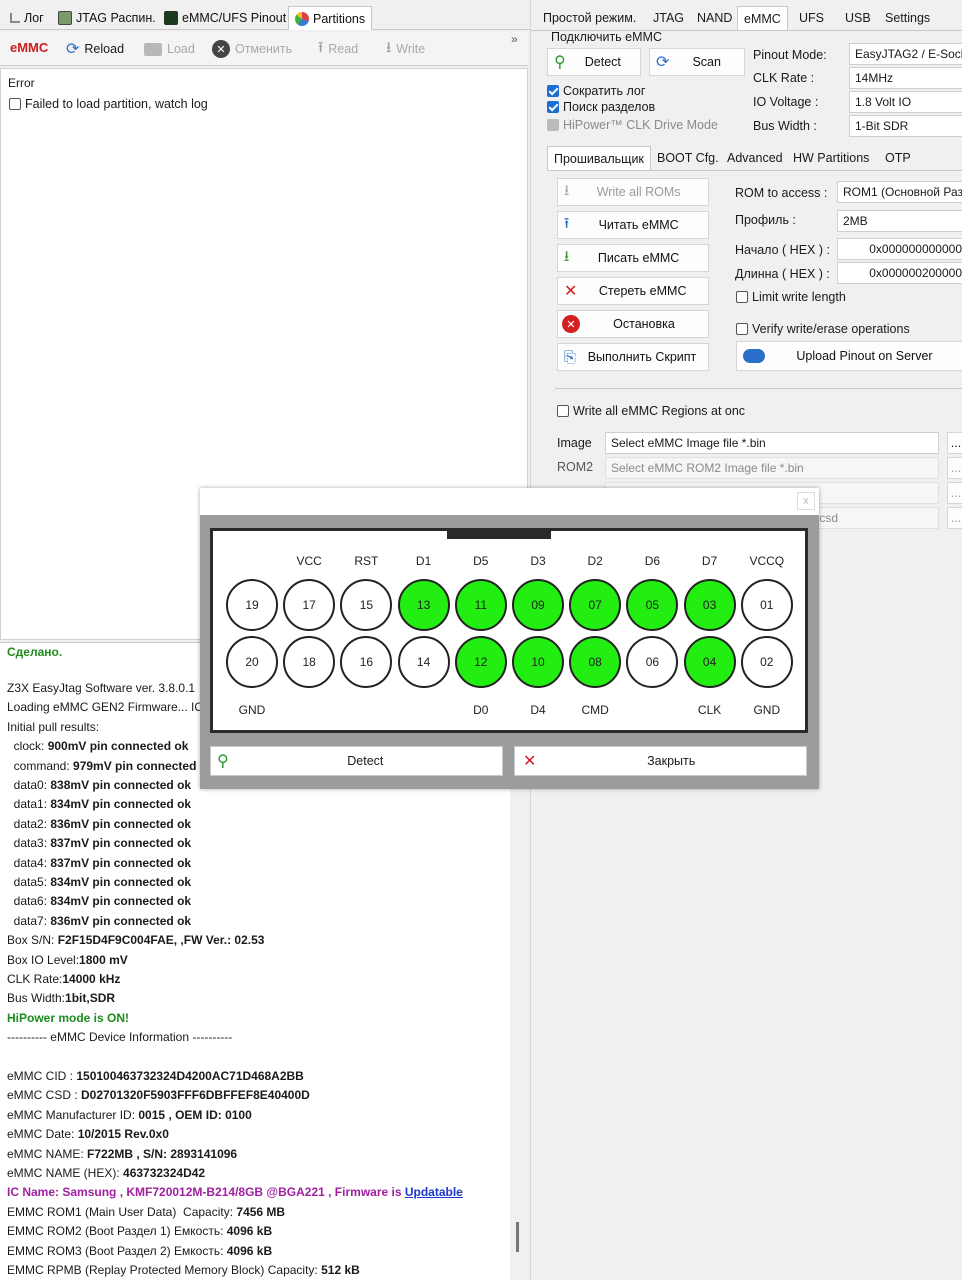  What do you see at coordinates (668, 18) in the screenshot?
I see `tab-jtag: JTAG` at bounding box center [668, 18].